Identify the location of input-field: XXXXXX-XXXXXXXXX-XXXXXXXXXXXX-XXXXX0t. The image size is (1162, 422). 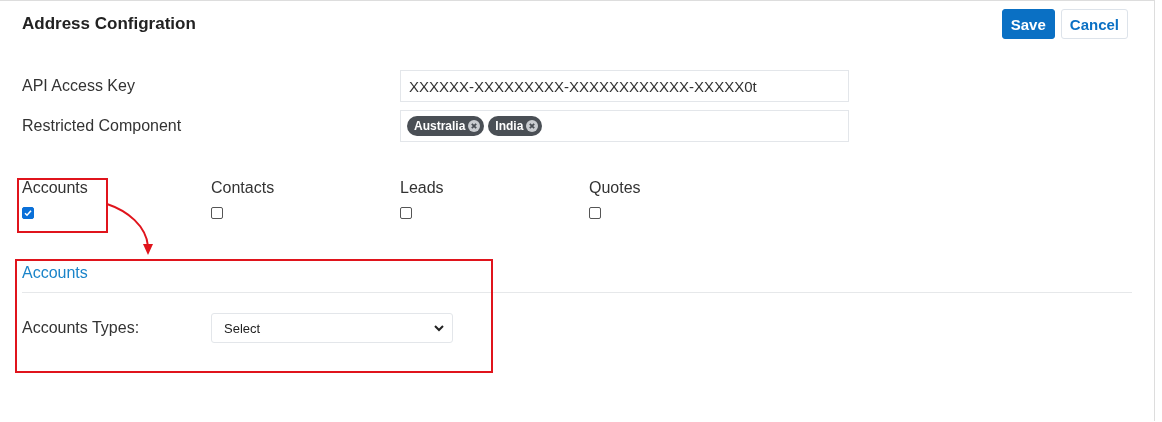
(624, 86).